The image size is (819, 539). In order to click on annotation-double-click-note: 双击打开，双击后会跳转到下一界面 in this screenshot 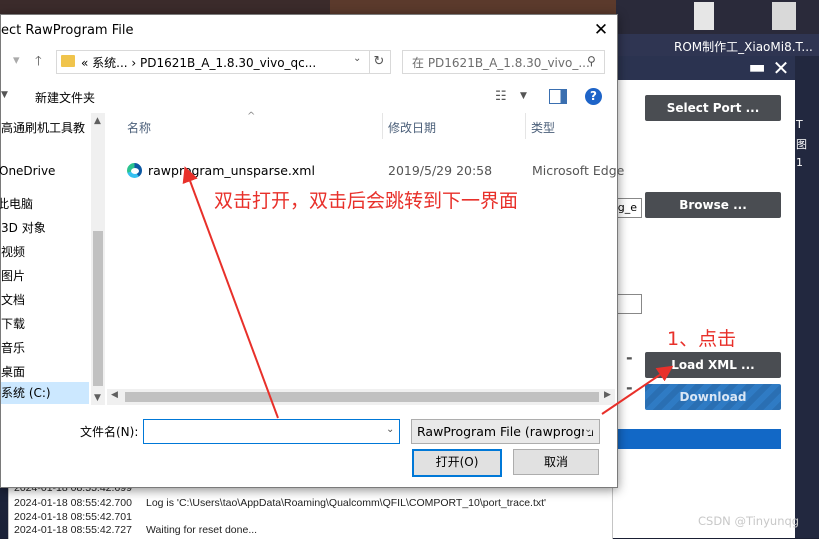, I will do `click(366, 201)`.